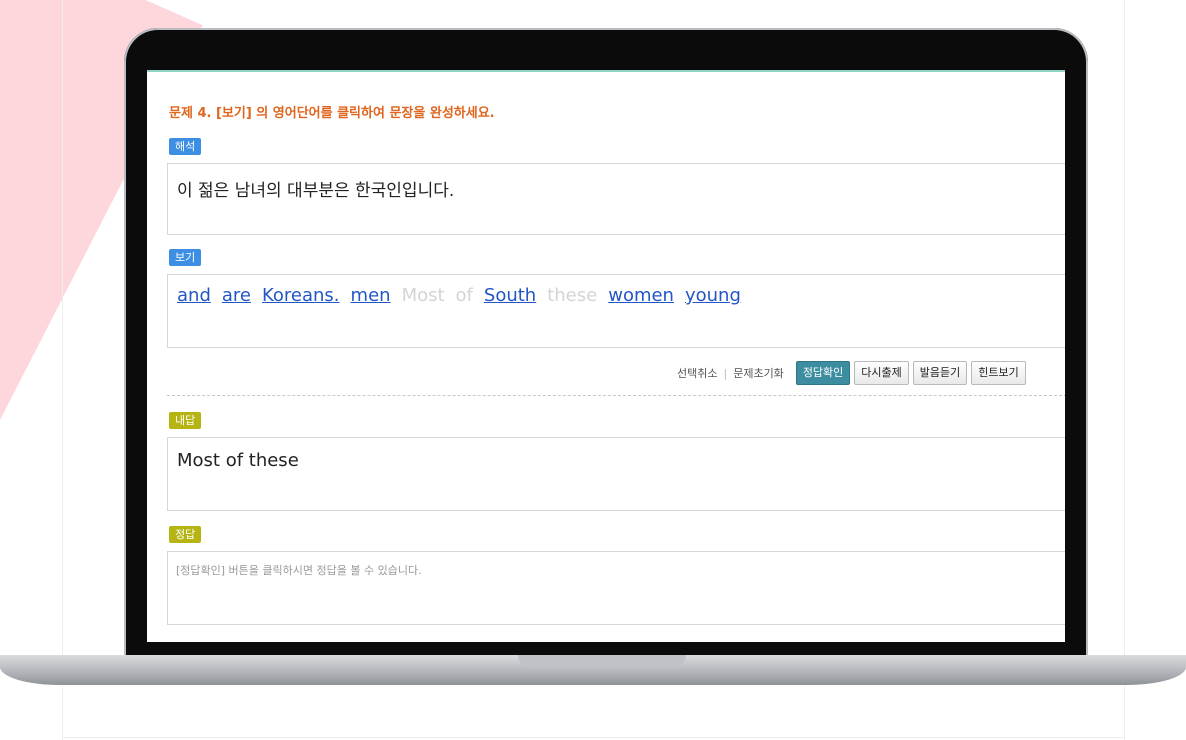 This screenshot has height=740, width=1186. I want to click on choice-word: Most, so click(423, 295).